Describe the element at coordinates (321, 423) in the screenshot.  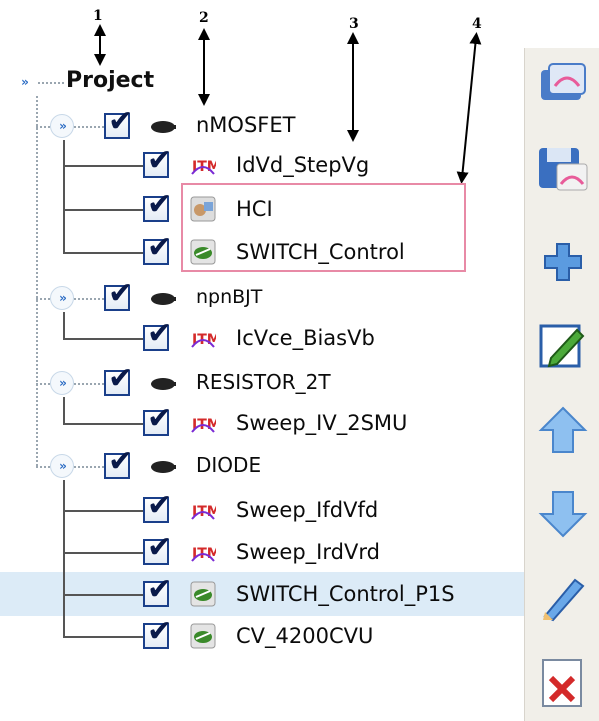
I see `test-label: Sweep_IV_2SMU` at that location.